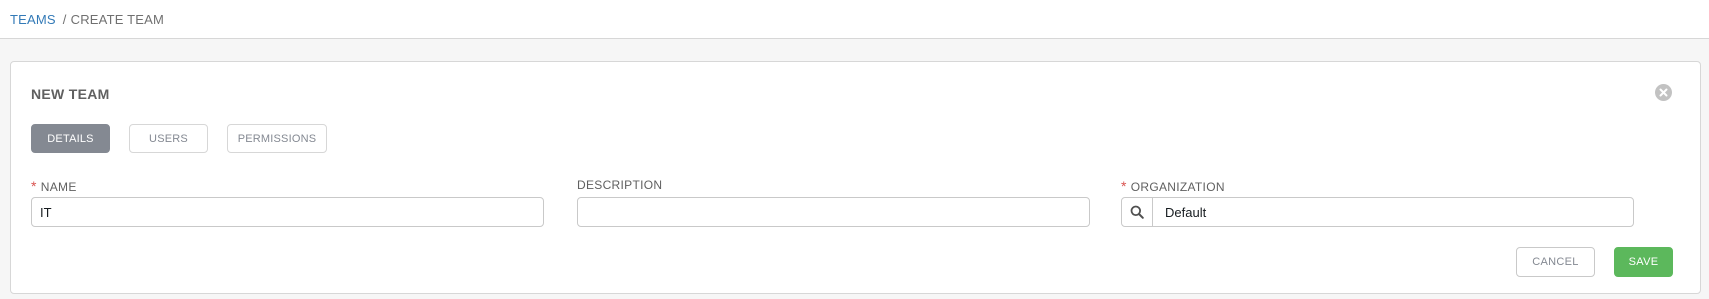 The image size is (1709, 299). What do you see at coordinates (277, 138) in the screenshot?
I see `tab-permissions: PERMISSIONS` at bounding box center [277, 138].